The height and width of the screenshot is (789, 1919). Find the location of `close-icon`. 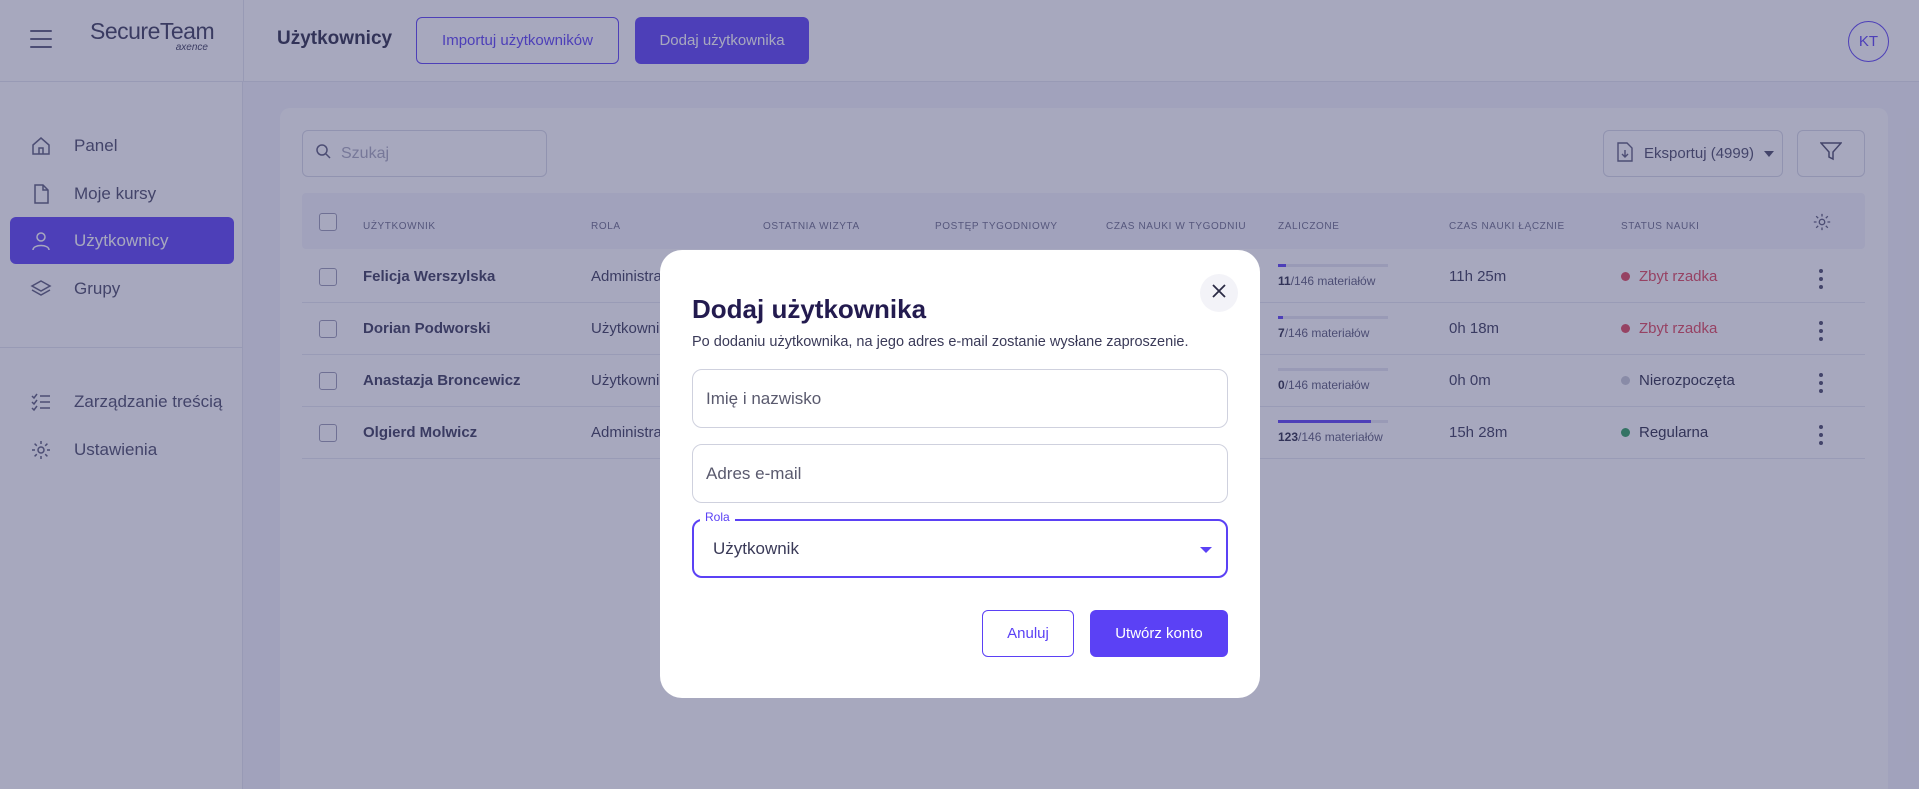

close-icon is located at coordinates (1219, 293).